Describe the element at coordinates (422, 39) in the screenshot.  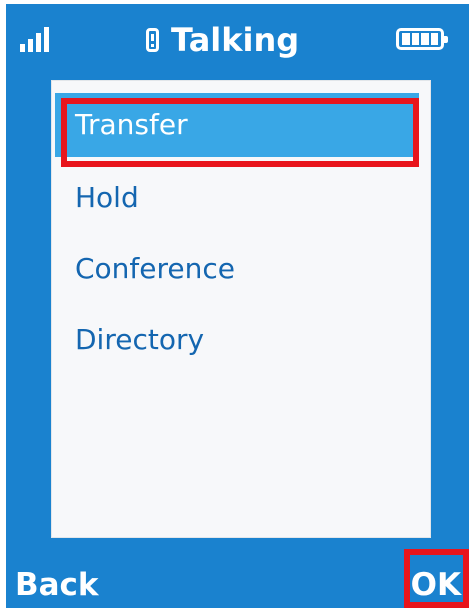
I see `battery-icon` at that location.